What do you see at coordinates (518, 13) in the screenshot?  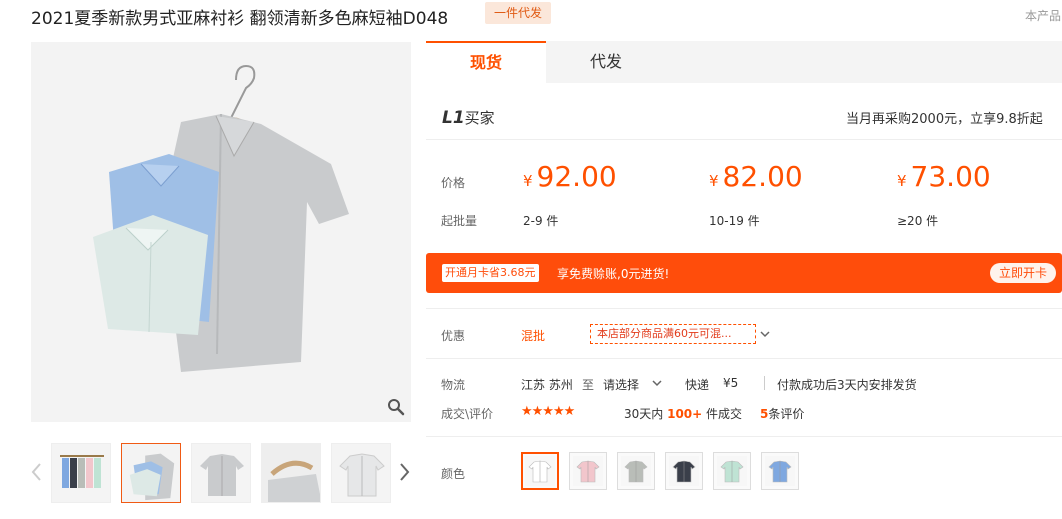 I see `dropship-tag: 一件代发` at bounding box center [518, 13].